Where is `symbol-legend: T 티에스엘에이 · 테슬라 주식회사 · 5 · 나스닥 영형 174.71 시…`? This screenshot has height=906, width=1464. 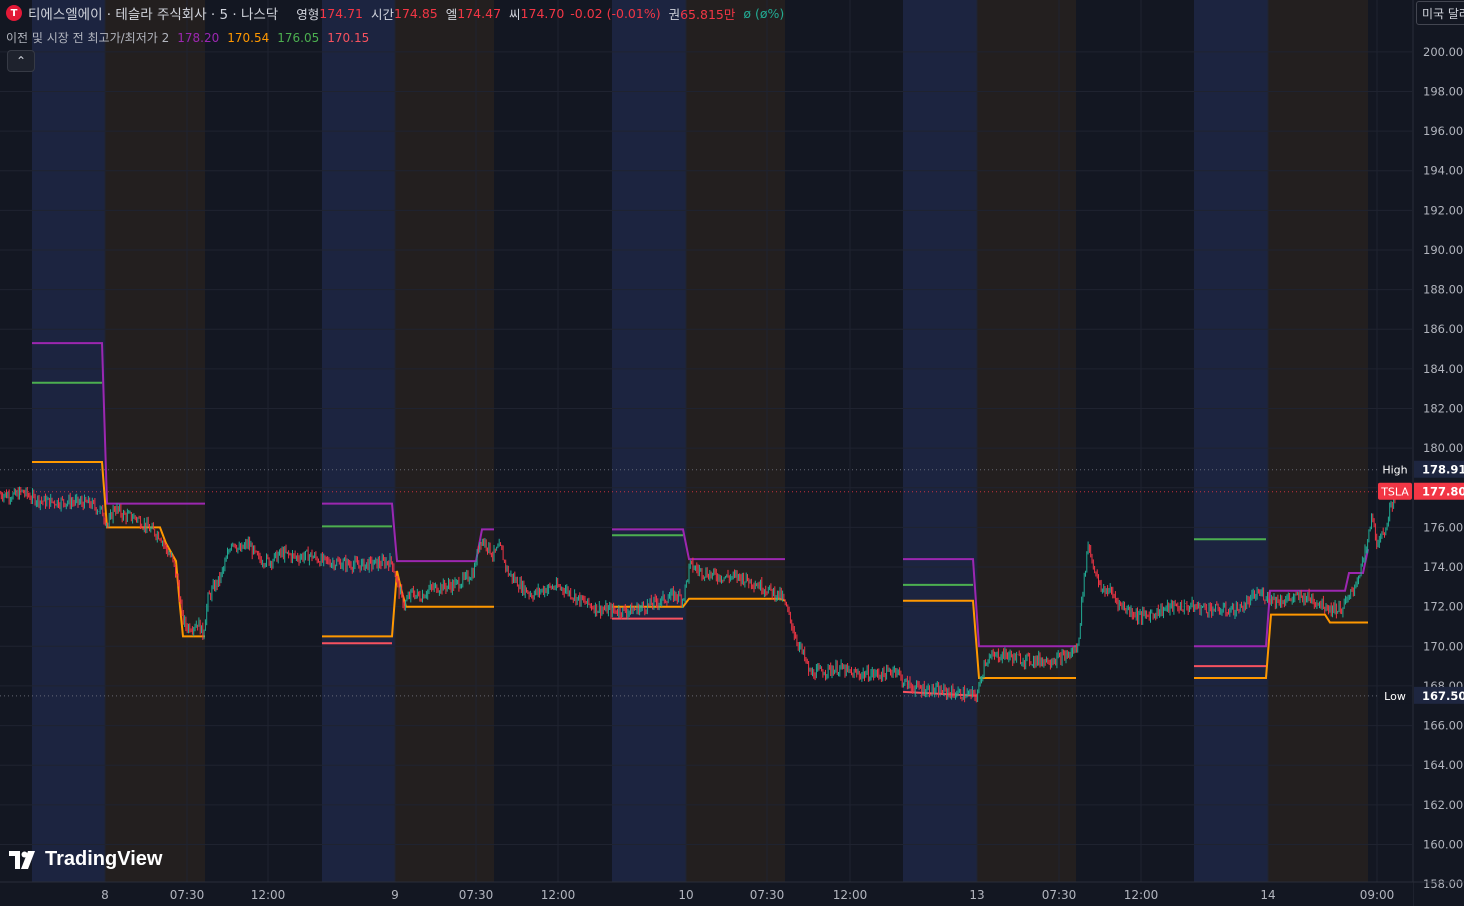 symbol-legend: T 티에스엘에이 · 테슬라 주식회사 · 5 · 나스닥 영형 174.71 시… is located at coordinates (395, 13).